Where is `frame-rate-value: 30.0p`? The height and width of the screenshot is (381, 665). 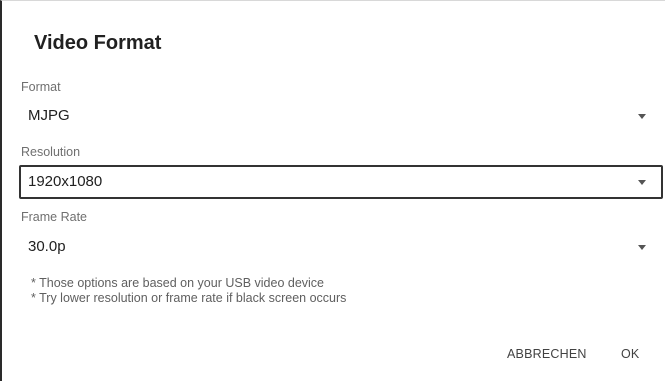 frame-rate-value: 30.0p is located at coordinates (47, 246).